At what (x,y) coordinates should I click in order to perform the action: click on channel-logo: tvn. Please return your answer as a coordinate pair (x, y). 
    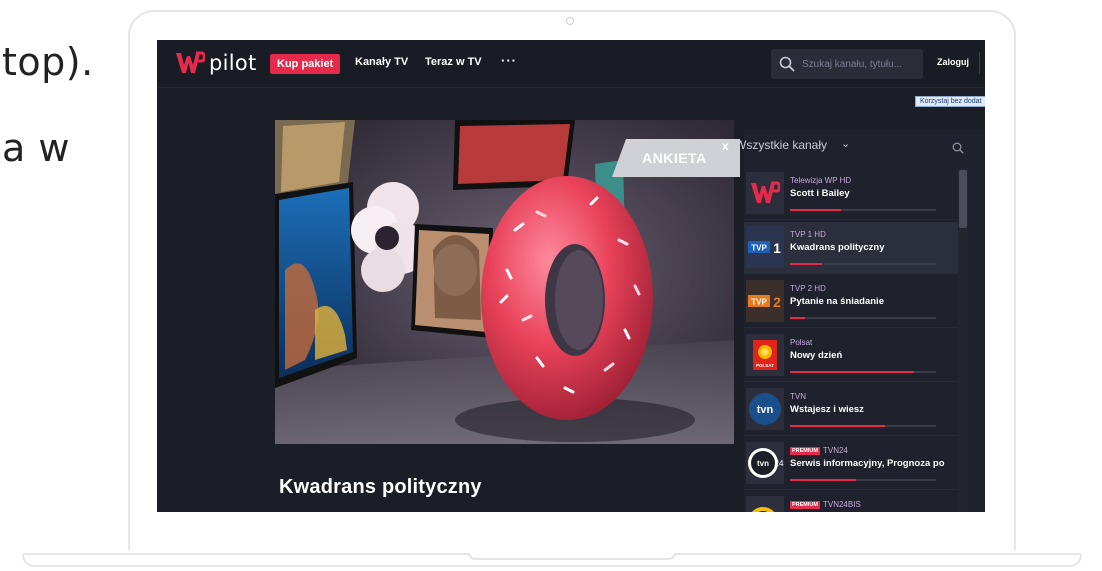
    Looking at the image, I should click on (765, 409).